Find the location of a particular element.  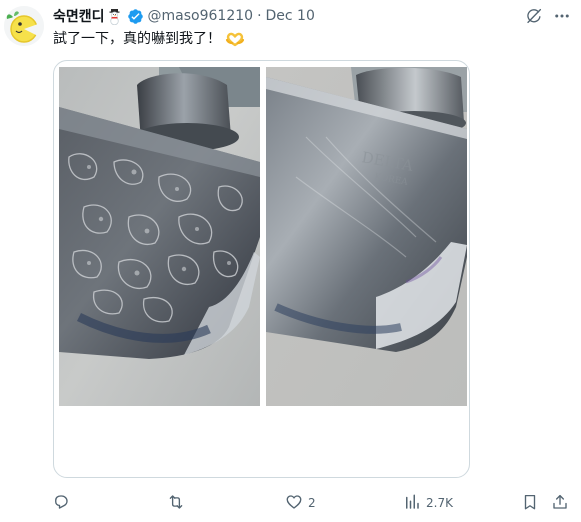

views-count: 2.7K is located at coordinates (439, 503).